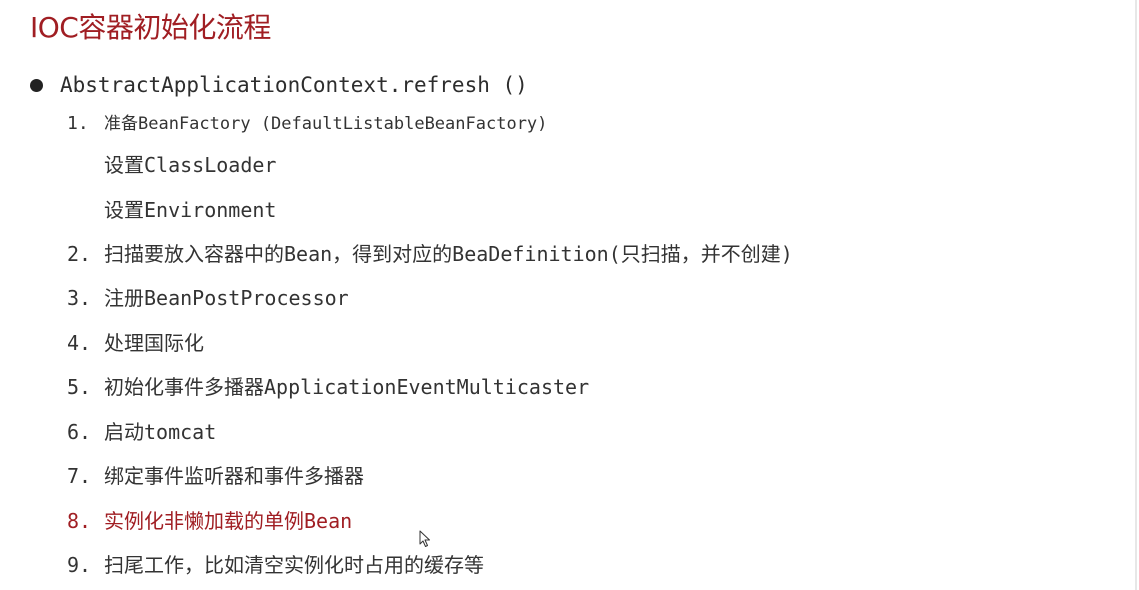  I want to click on step-text: 初始化事件多播器ApplicationEventMulticaster, so click(347, 387).